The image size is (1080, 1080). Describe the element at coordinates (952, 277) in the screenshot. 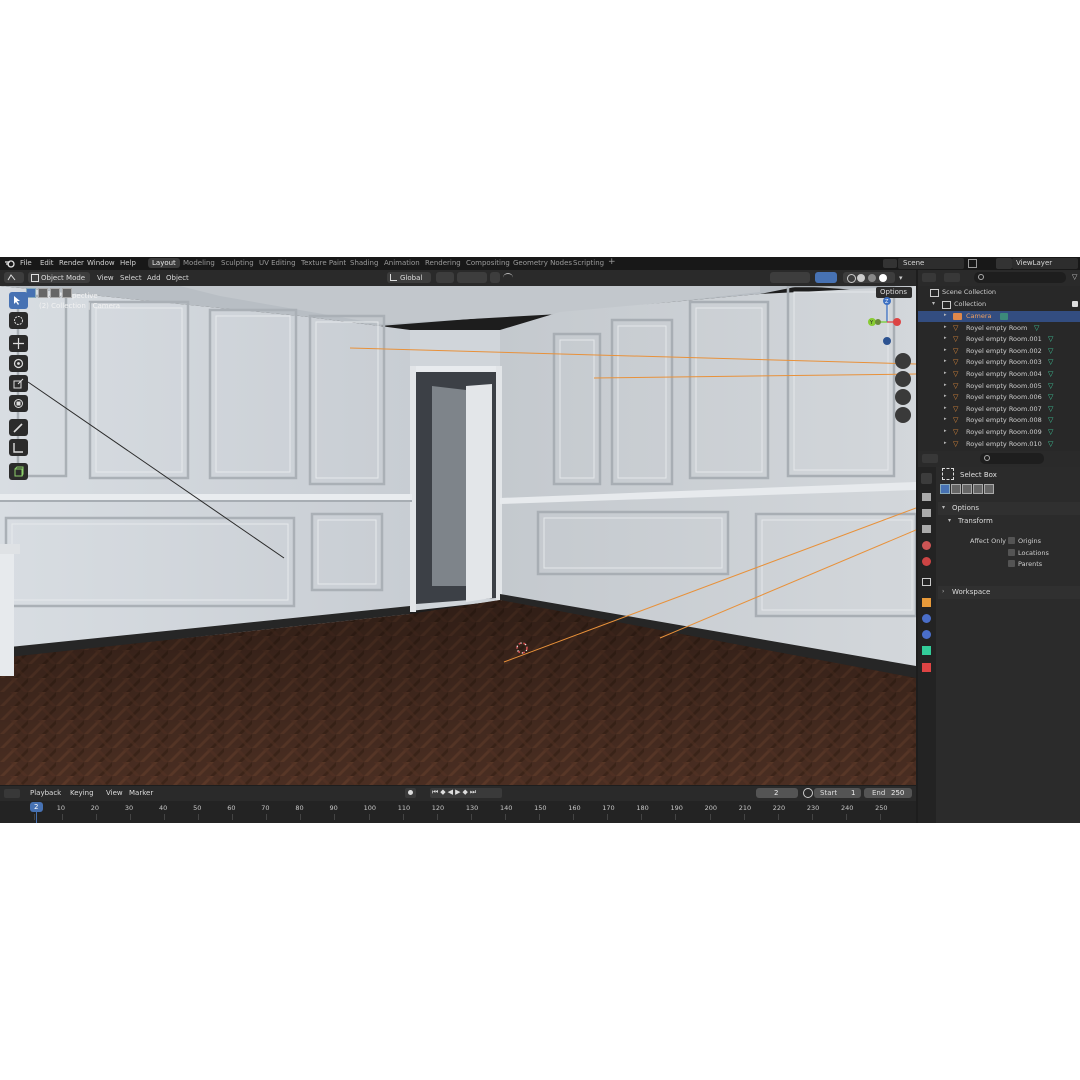

I see `display-mode-icon` at that location.